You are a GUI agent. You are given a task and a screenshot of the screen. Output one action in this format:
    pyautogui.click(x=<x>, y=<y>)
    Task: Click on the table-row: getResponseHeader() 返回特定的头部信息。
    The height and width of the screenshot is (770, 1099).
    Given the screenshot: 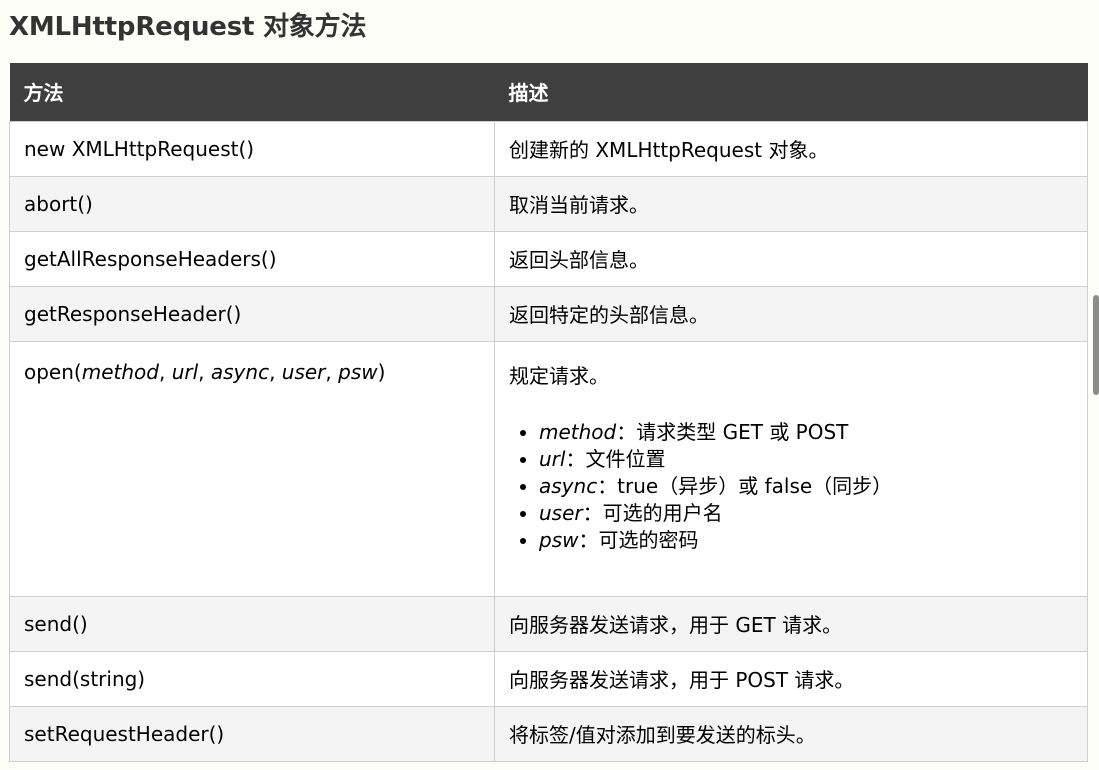 What is the action you would take?
    pyautogui.click(x=548, y=313)
    